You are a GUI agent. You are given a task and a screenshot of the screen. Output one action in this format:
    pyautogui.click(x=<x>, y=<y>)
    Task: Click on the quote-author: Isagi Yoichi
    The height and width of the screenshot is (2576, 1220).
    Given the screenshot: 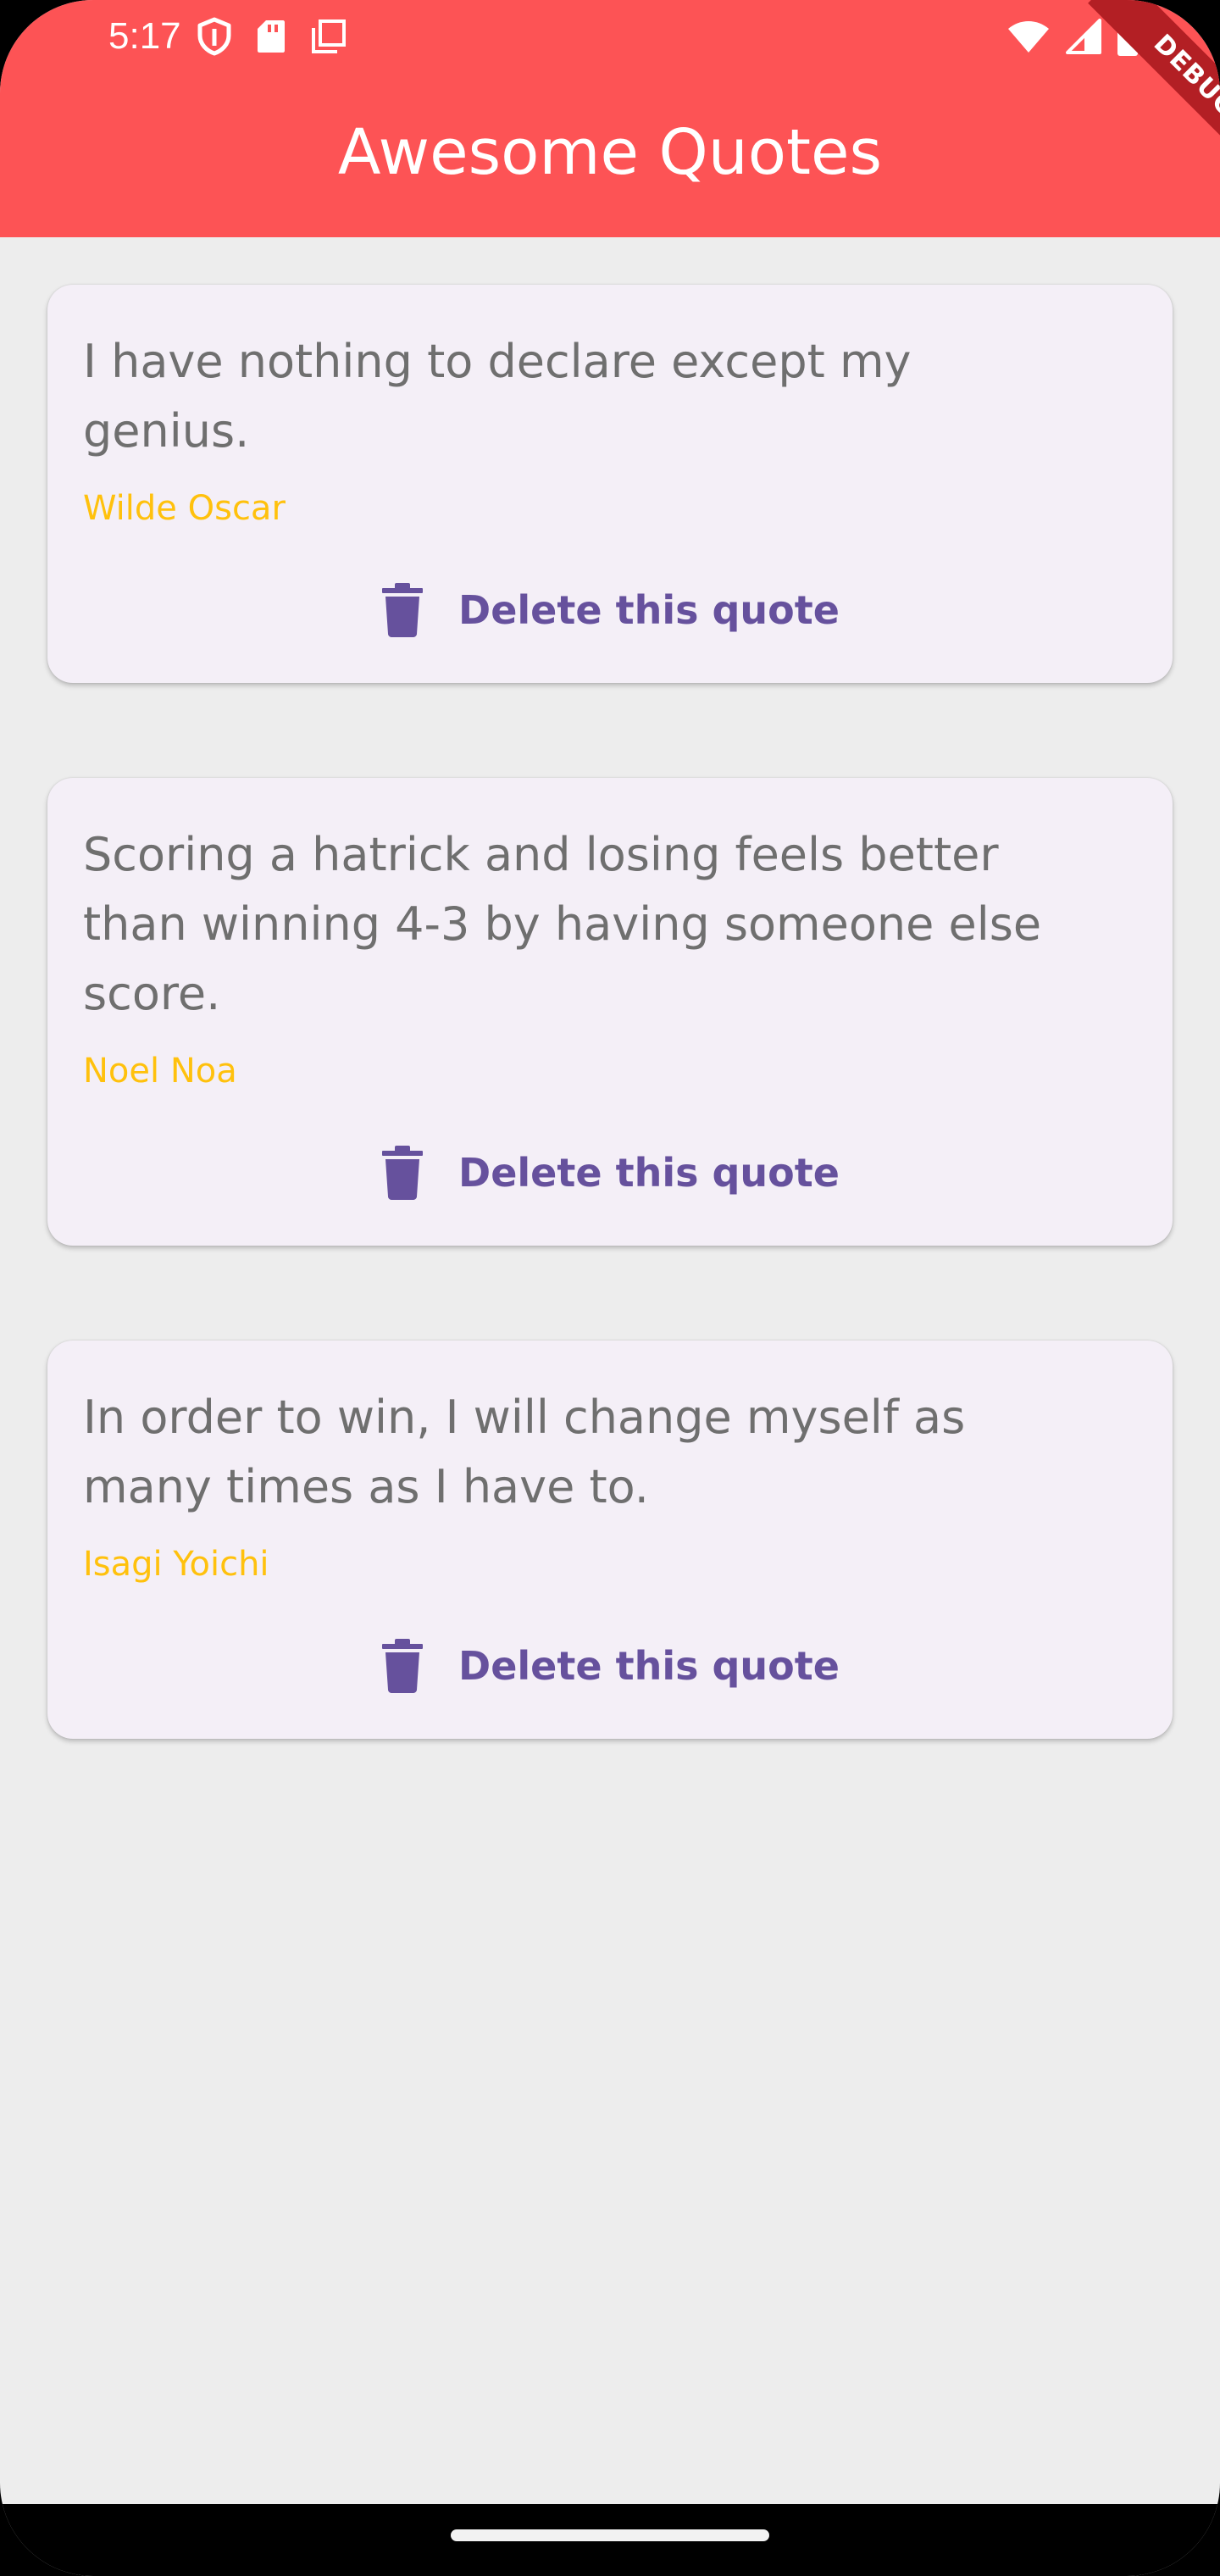 What is the action you would take?
    pyautogui.click(x=176, y=1564)
    